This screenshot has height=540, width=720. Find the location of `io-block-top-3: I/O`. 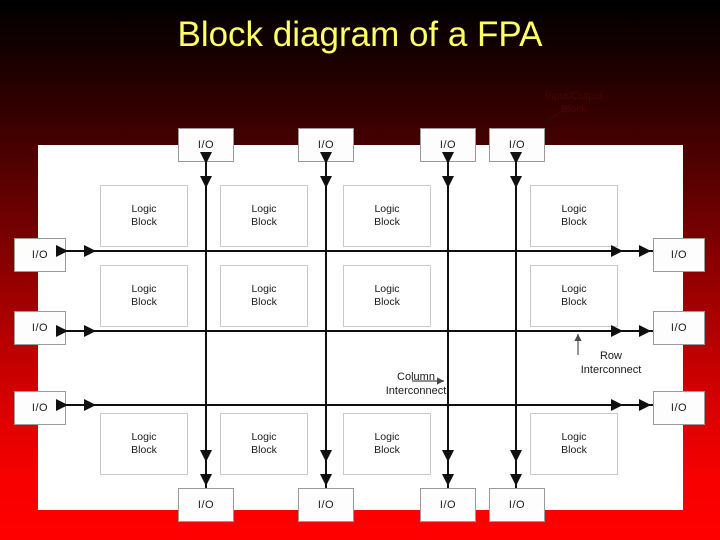

io-block-top-3: I/O is located at coordinates (448, 145).